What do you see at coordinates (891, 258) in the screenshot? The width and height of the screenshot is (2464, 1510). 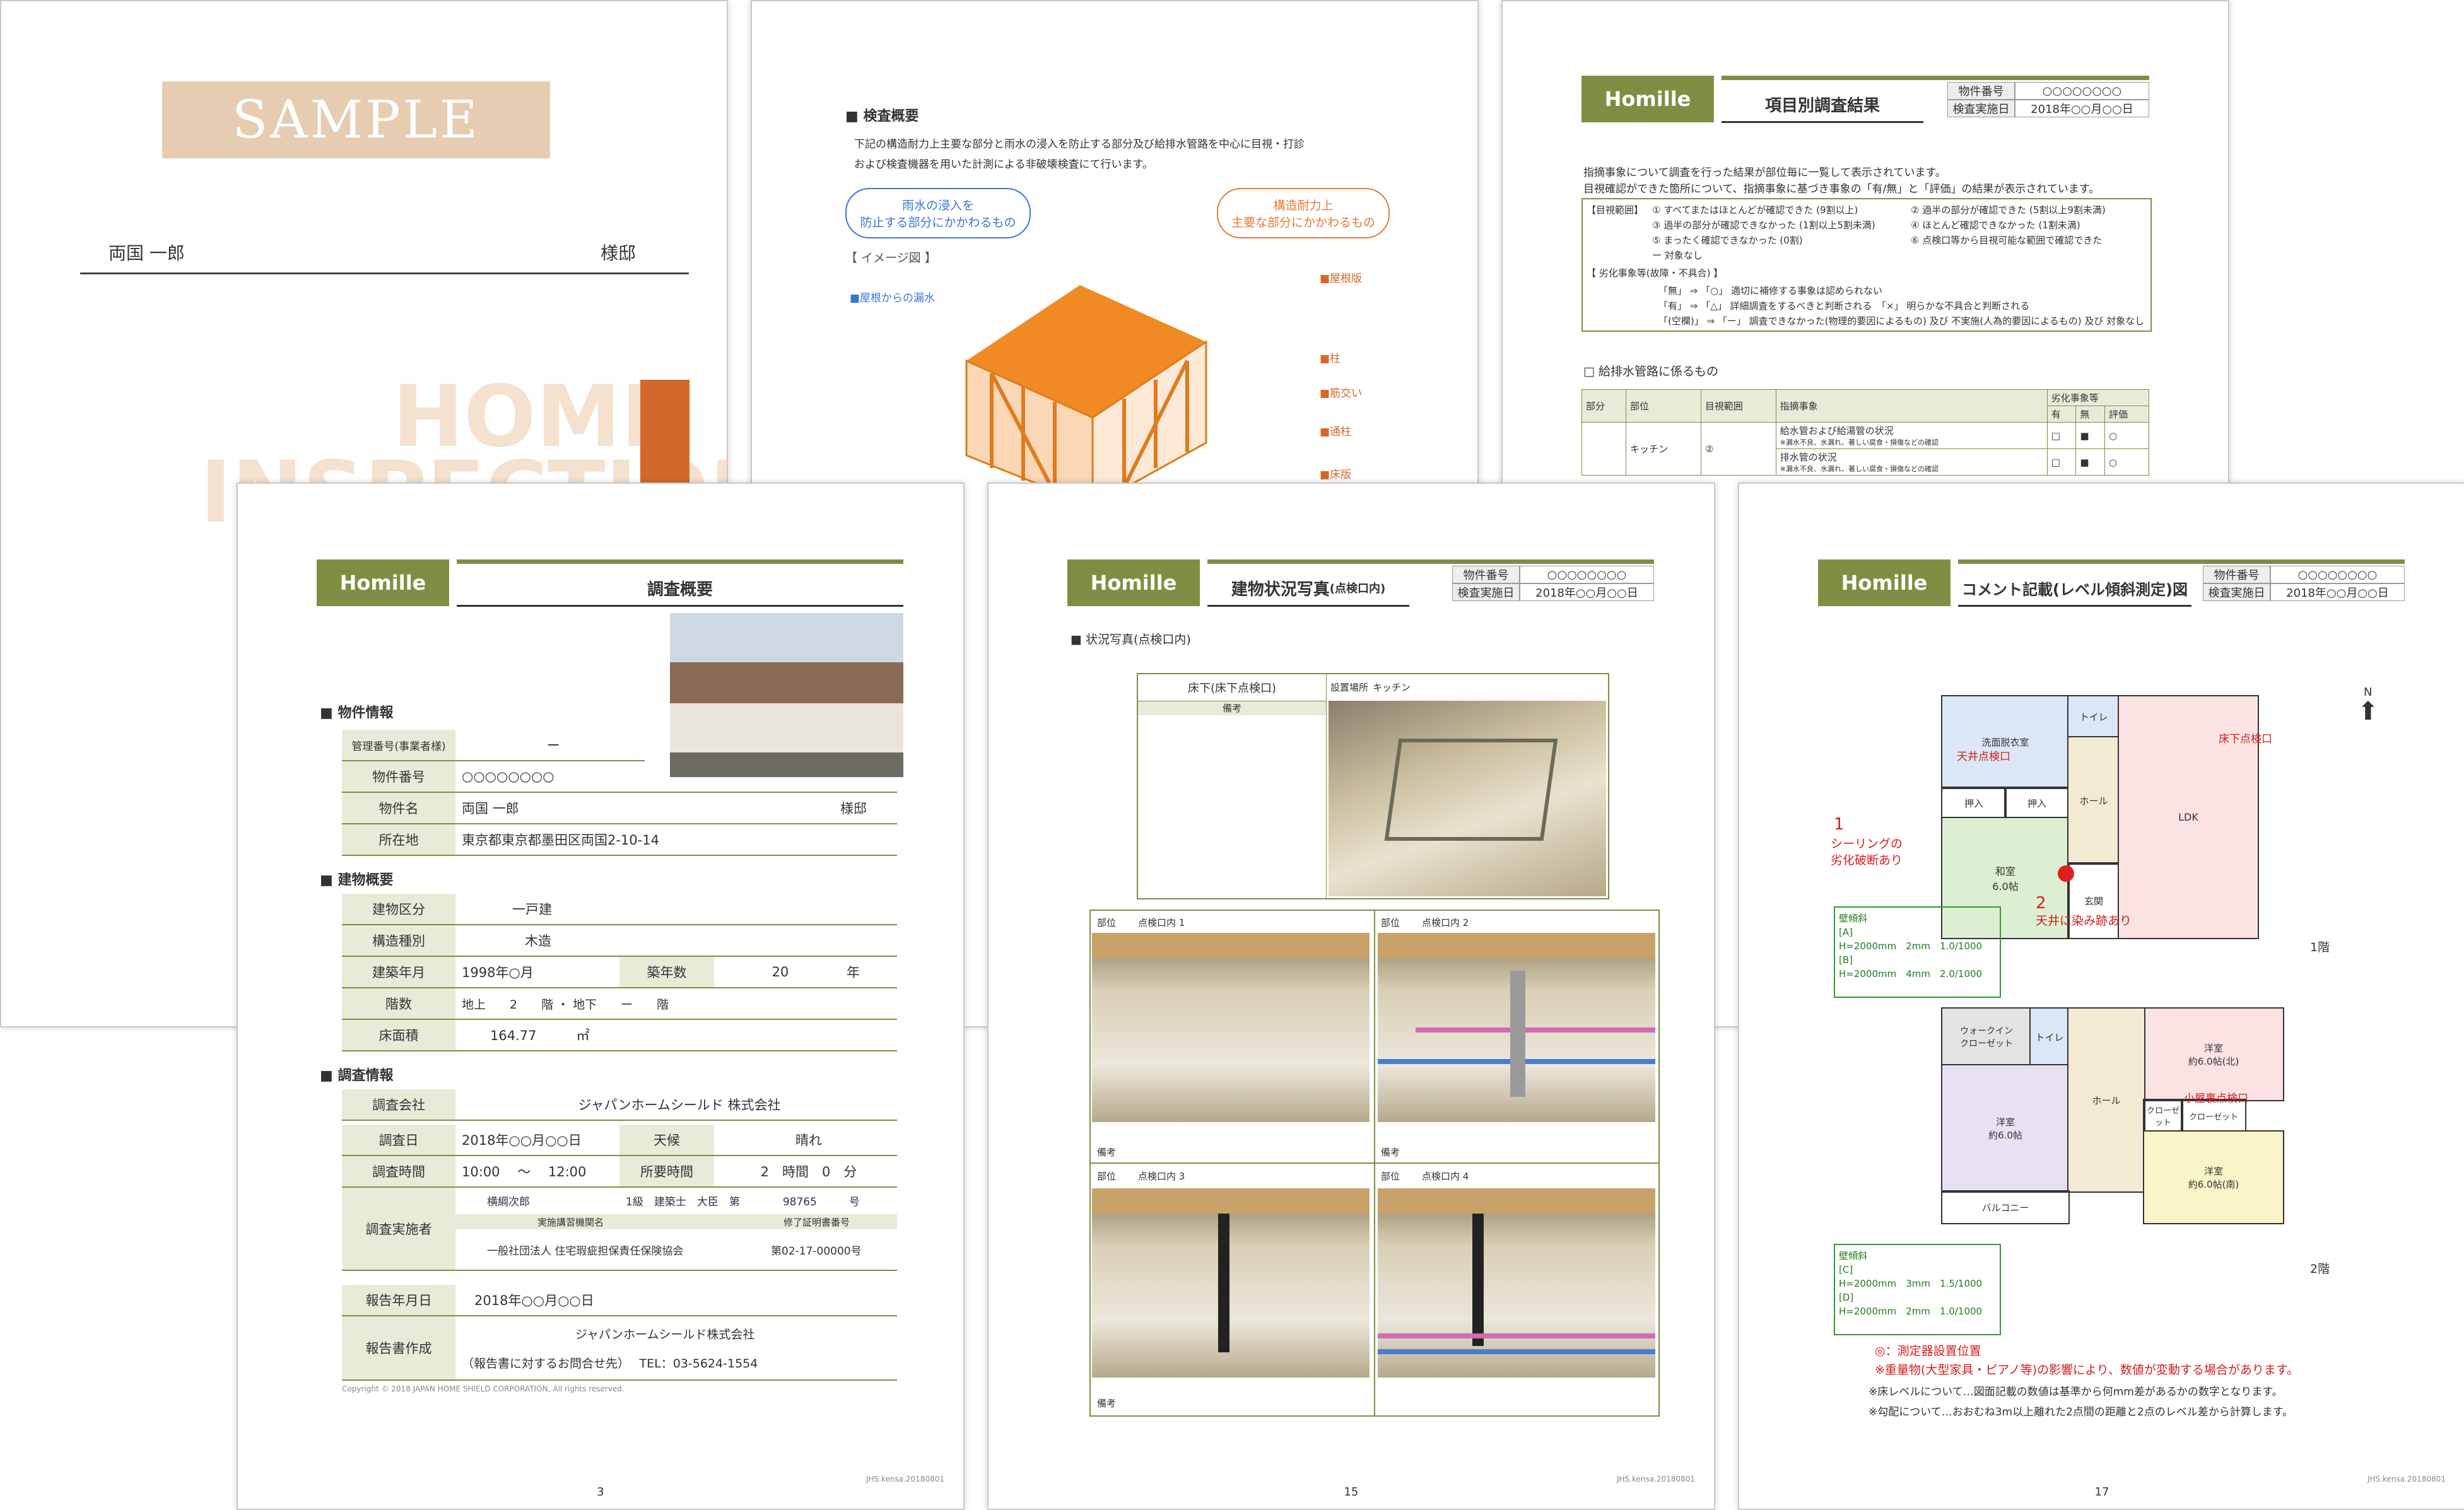 I see `image-label: 【 イメージ図 】` at bounding box center [891, 258].